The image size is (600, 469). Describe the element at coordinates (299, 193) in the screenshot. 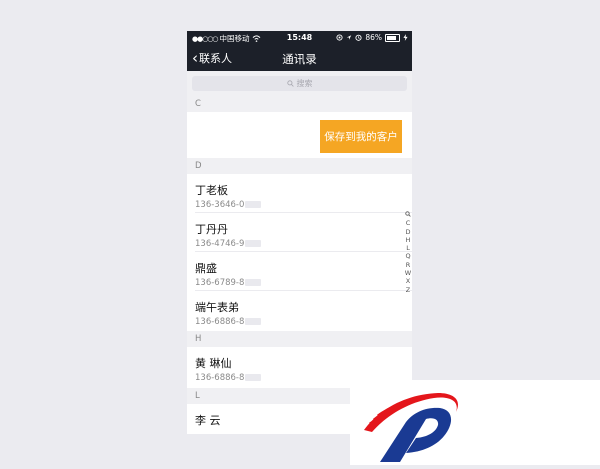

I see `contact-row: 丁老板 136-3646-0` at that location.